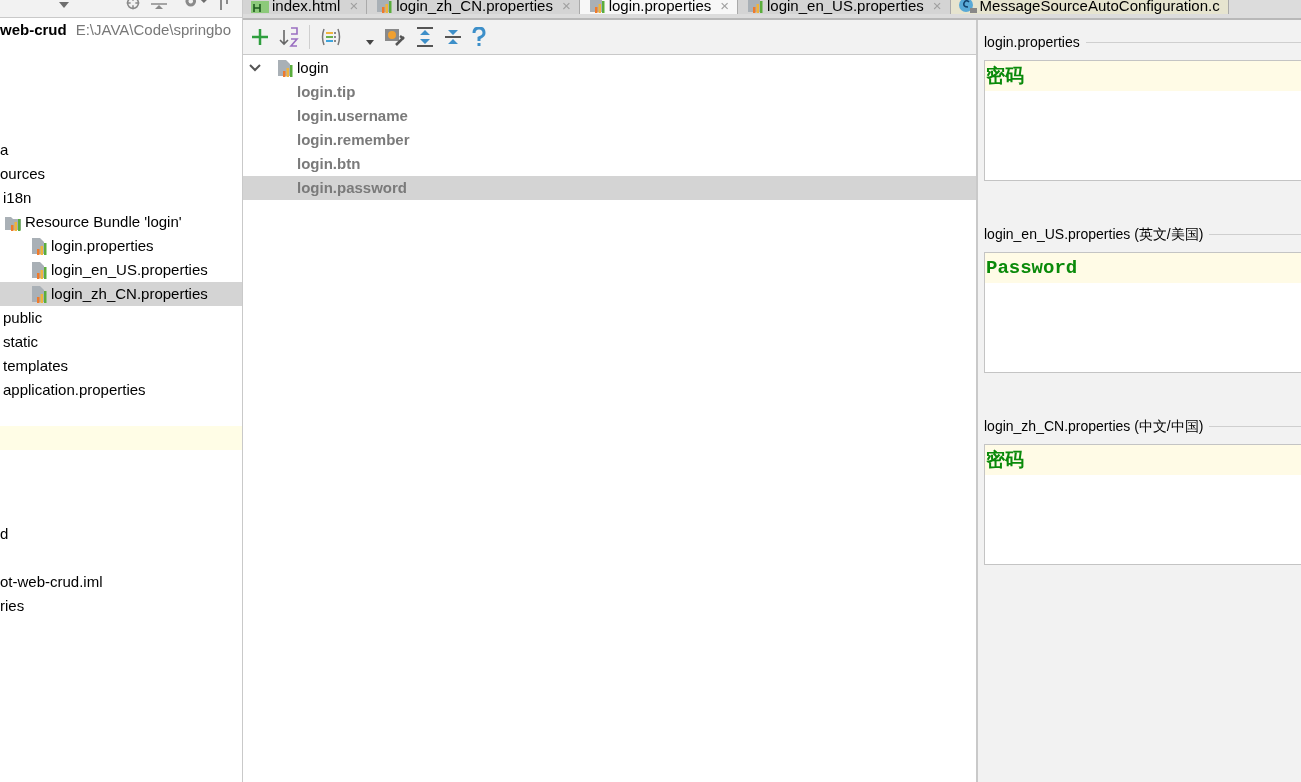  What do you see at coordinates (153, 30) in the screenshot?
I see `project-path: E:\JAVA\Code\springbo` at bounding box center [153, 30].